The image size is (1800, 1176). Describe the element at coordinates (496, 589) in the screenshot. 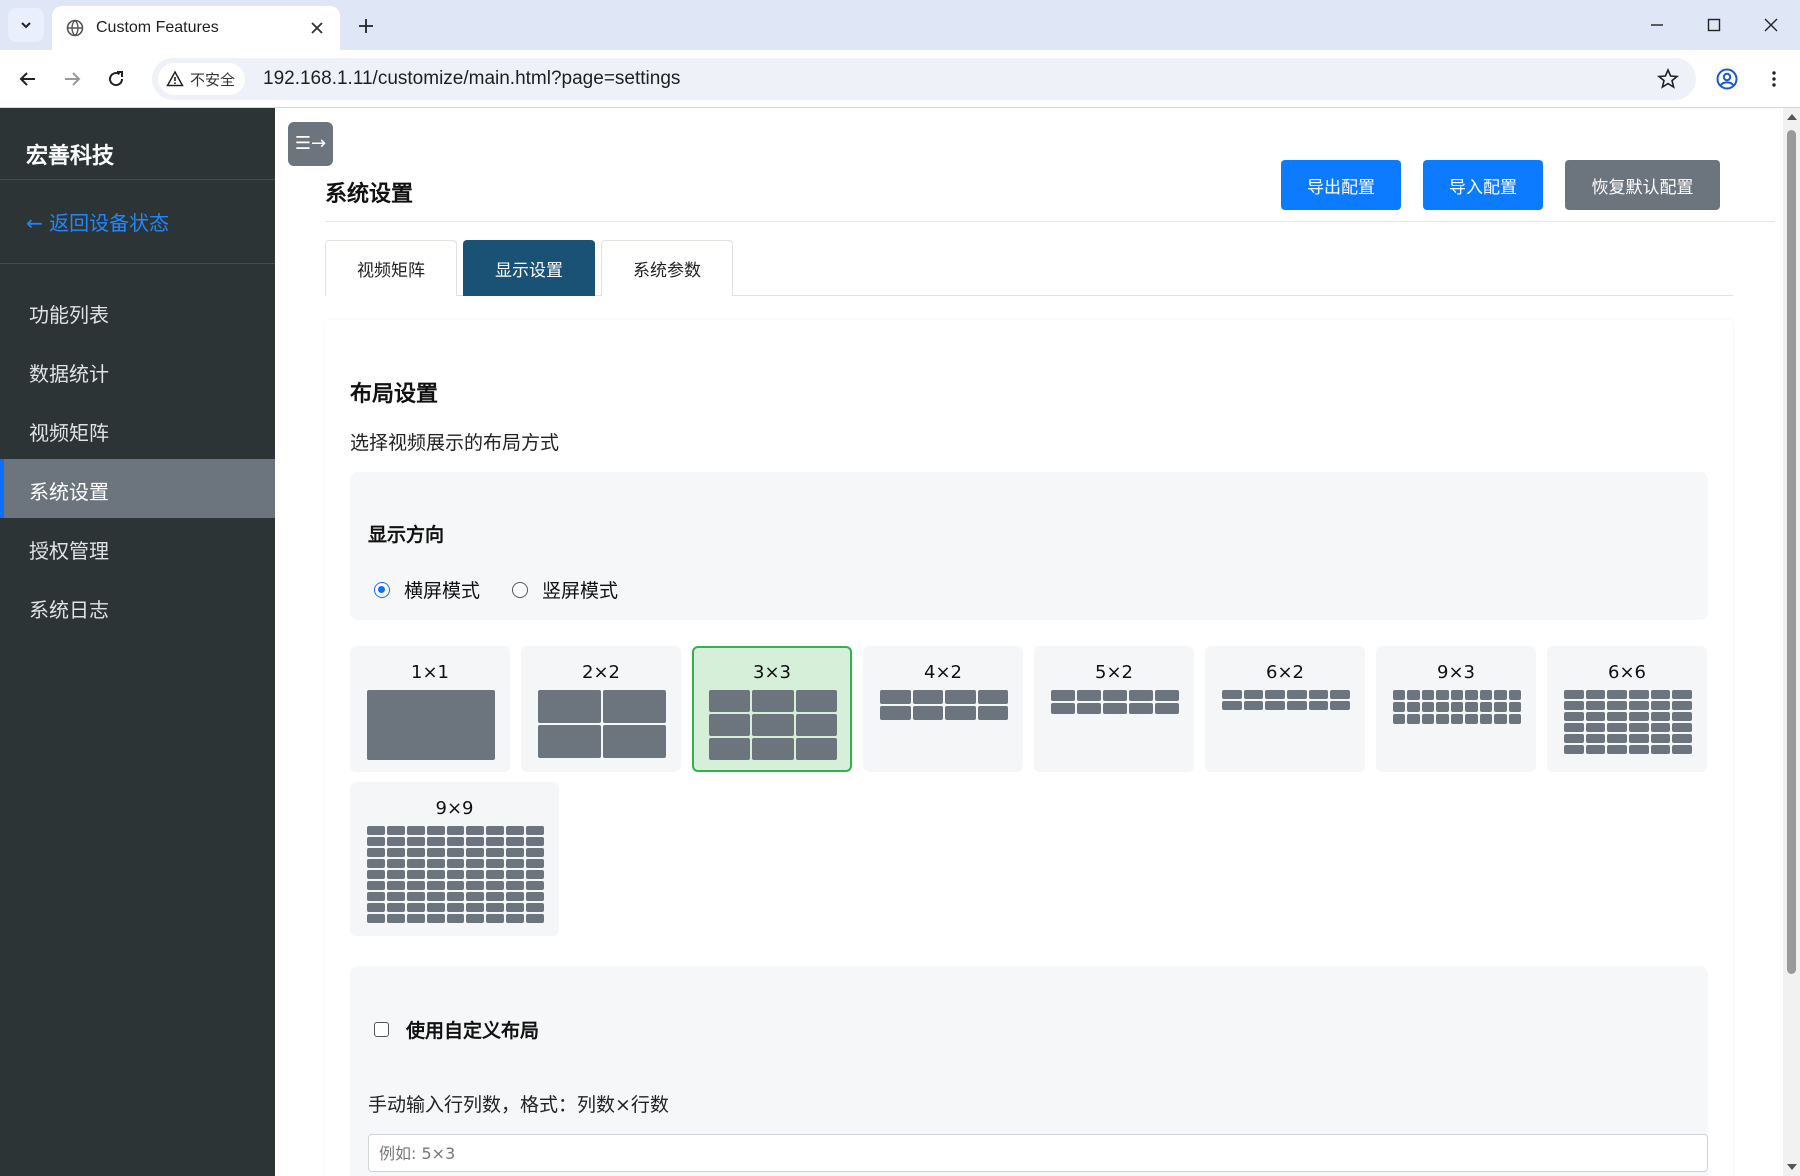

I see `orientation-options: 横屏模式 竖屏模式` at that location.